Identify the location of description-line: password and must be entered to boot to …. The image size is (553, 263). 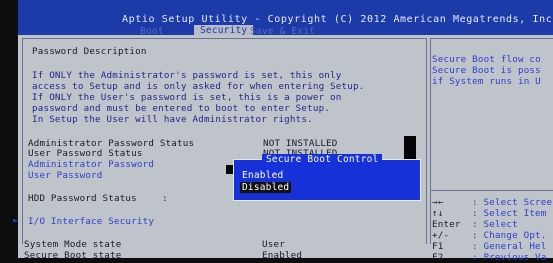
(181, 108).